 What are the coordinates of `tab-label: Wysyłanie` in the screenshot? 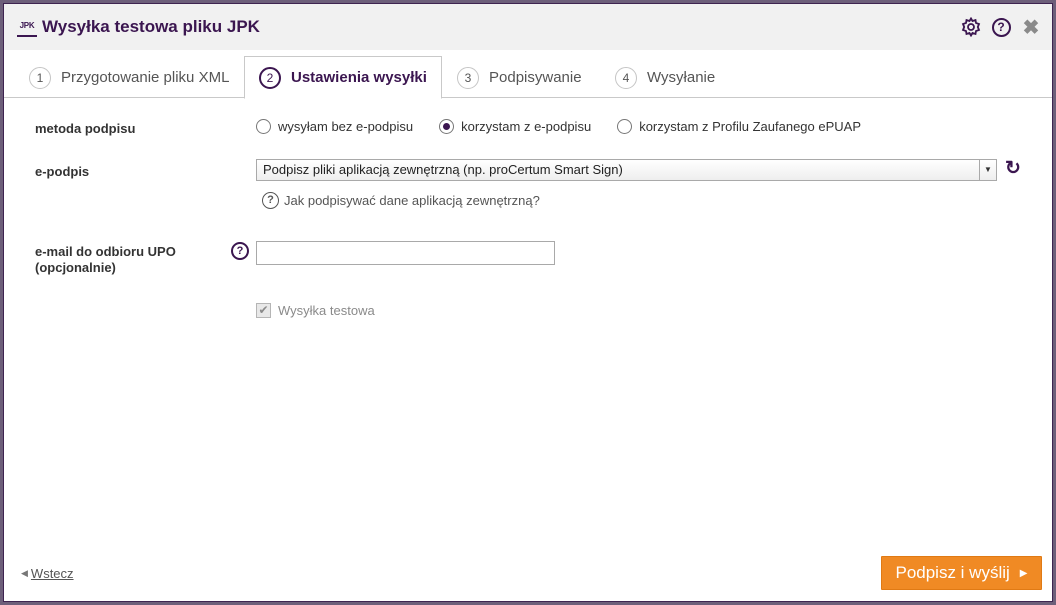 It's located at (681, 77).